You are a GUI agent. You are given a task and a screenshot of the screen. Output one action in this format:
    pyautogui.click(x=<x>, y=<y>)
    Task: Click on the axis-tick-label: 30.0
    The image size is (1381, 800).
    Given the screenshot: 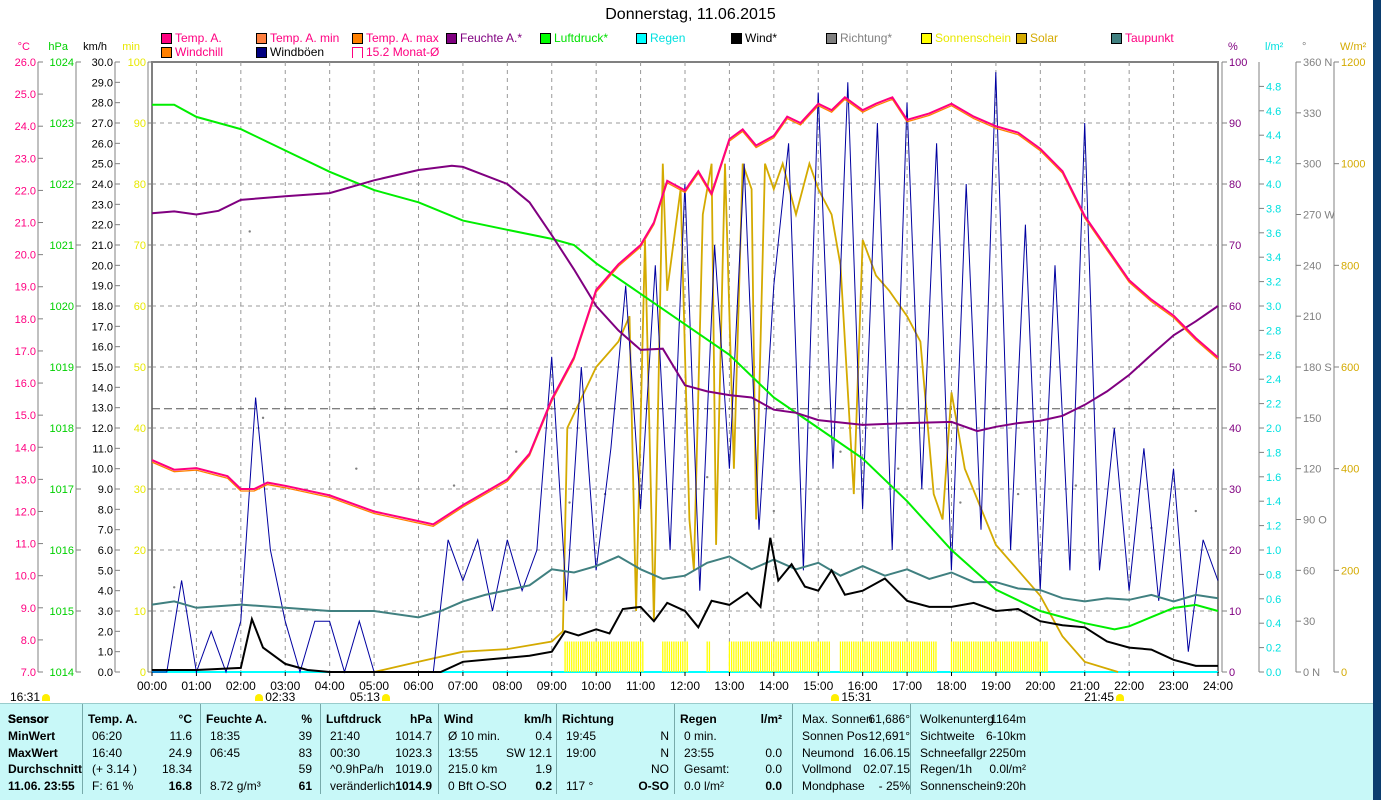 What is the action you would take?
    pyautogui.click(x=102, y=63)
    